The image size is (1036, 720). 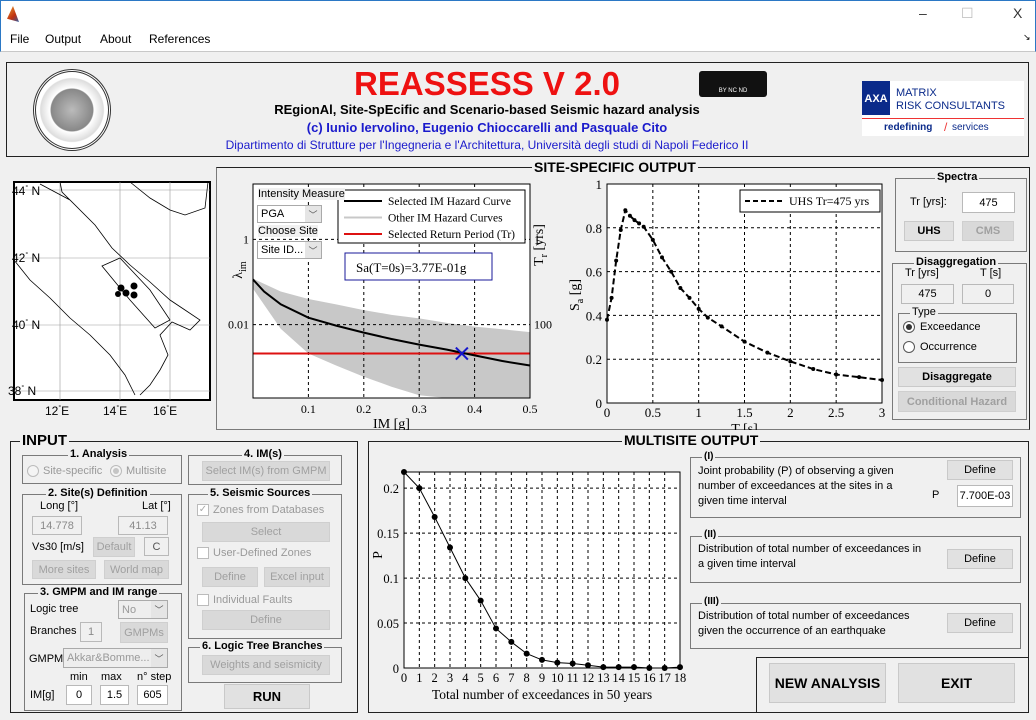 What do you see at coordinates (203, 600) in the screenshot?
I see `faults-checkbox` at bounding box center [203, 600].